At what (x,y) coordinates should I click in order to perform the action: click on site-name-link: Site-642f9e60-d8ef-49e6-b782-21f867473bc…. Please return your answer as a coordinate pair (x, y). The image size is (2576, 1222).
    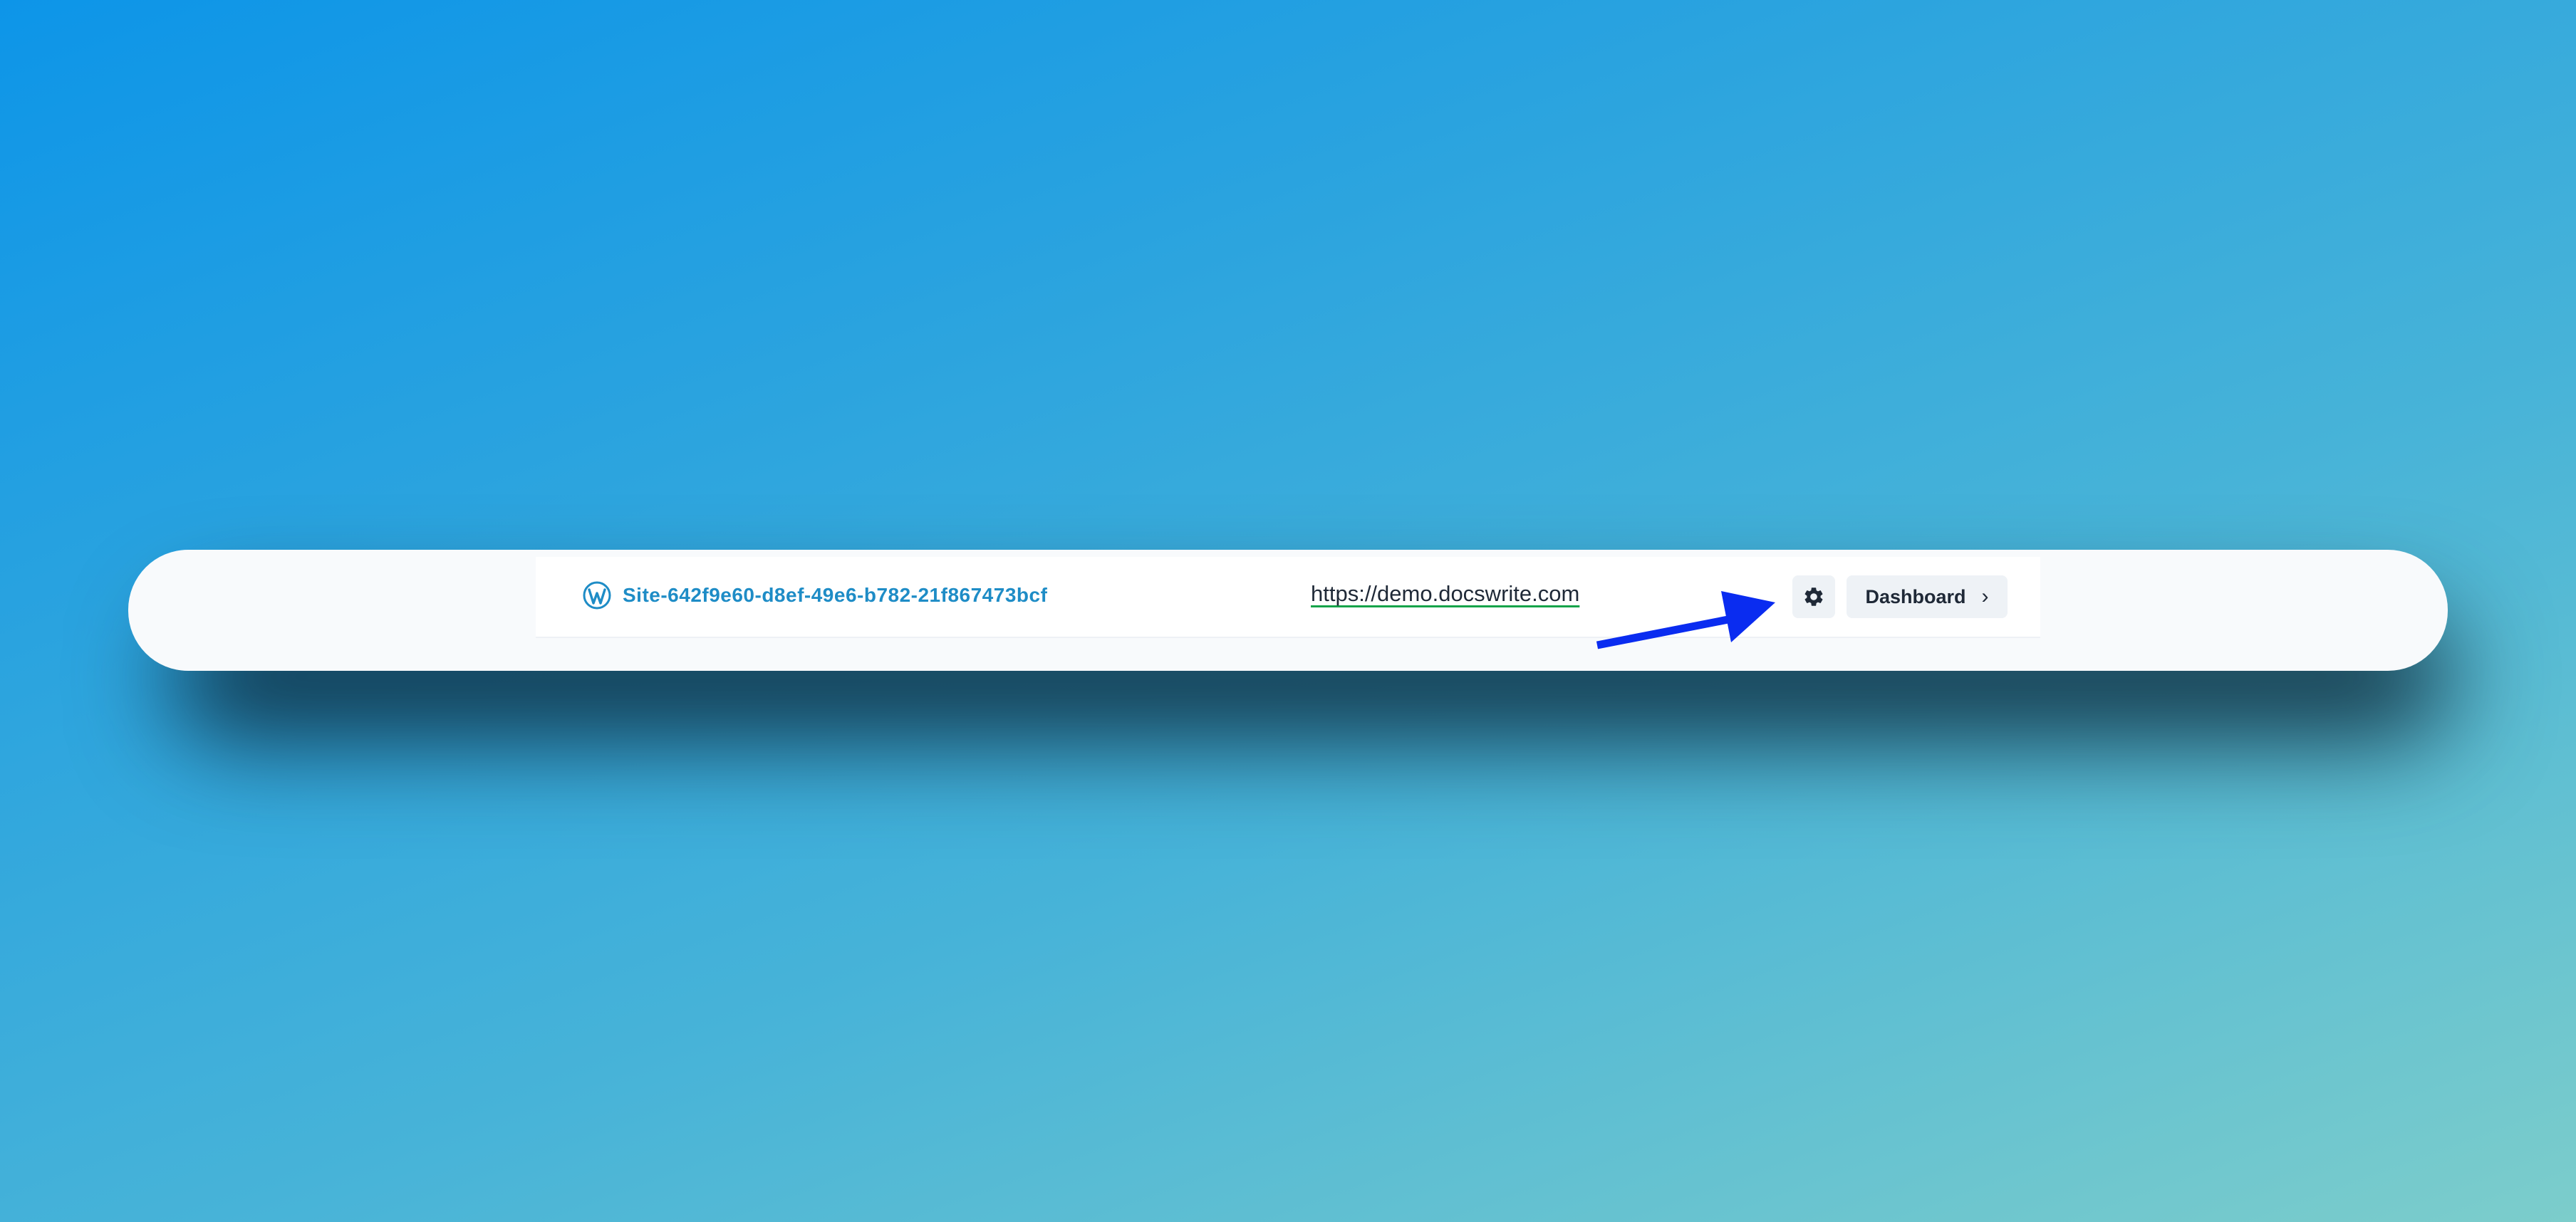
    Looking at the image, I should click on (815, 596).